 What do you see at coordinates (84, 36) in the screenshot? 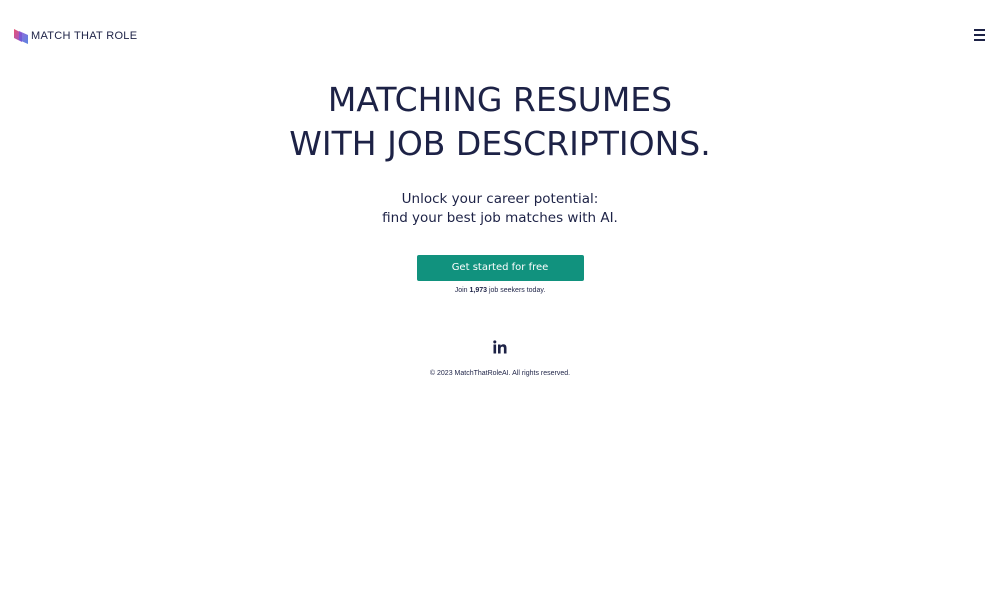
I see `logo-text: MATCH THAT ROLE` at bounding box center [84, 36].